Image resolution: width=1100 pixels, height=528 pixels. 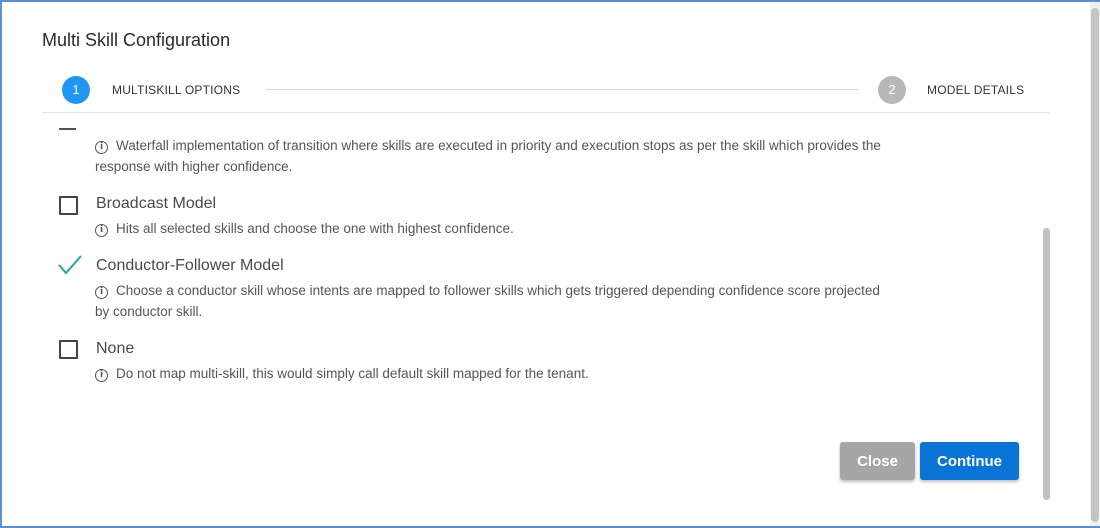 I want to click on step-1-label: MULTISKILL OPTIONS, so click(x=176, y=90).